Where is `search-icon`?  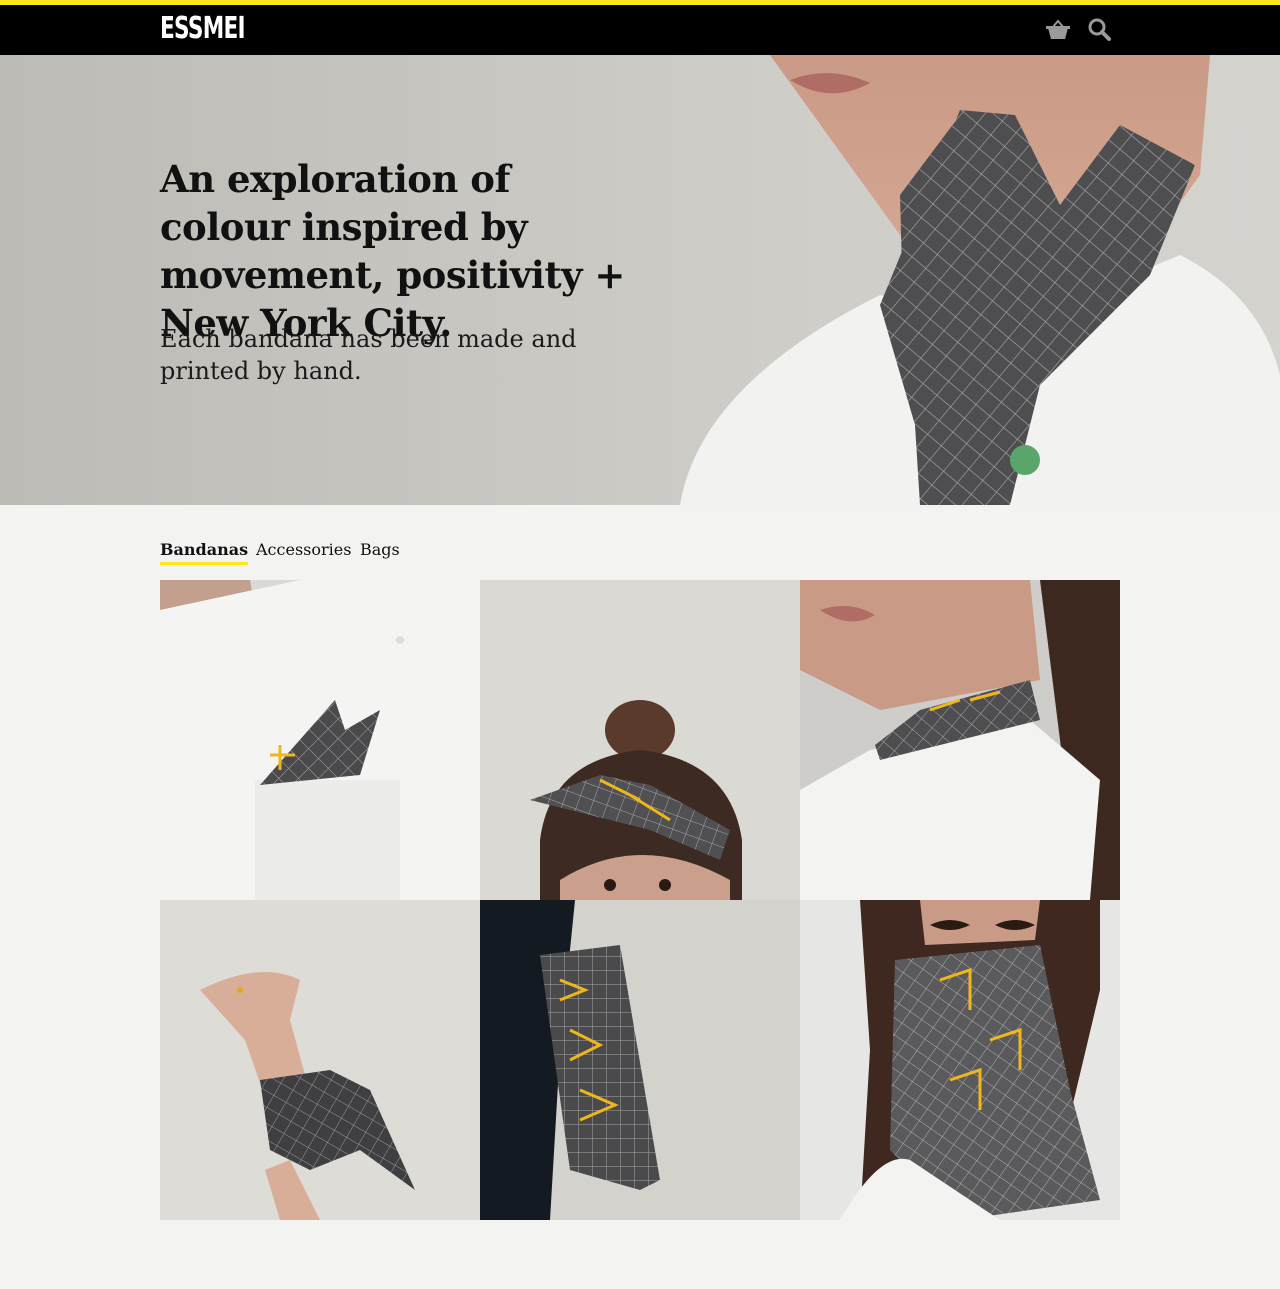 search-icon is located at coordinates (1101, 30).